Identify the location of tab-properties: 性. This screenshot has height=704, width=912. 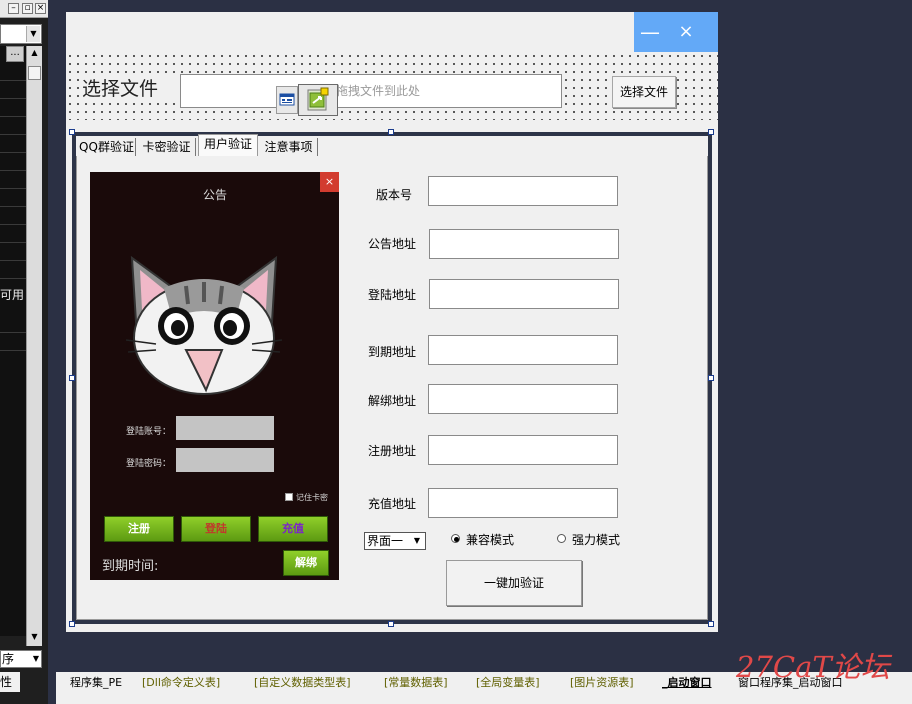
(10, 682).